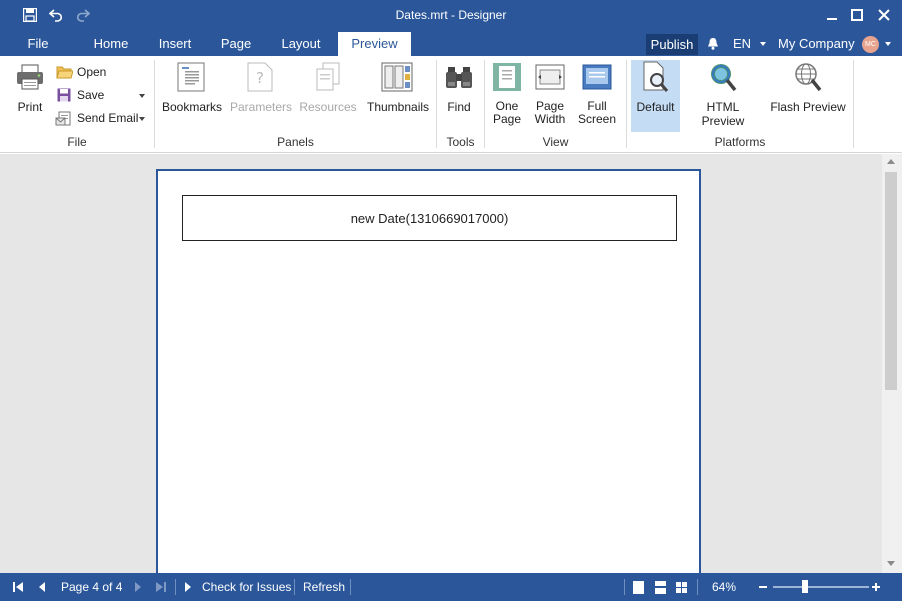 This screenshot has width=902, height=601. What do you see at coordinates (246, 587) in the screenshot?
I see `check-for-issues-button: Check for Issues` at bounding box center [246, 587].